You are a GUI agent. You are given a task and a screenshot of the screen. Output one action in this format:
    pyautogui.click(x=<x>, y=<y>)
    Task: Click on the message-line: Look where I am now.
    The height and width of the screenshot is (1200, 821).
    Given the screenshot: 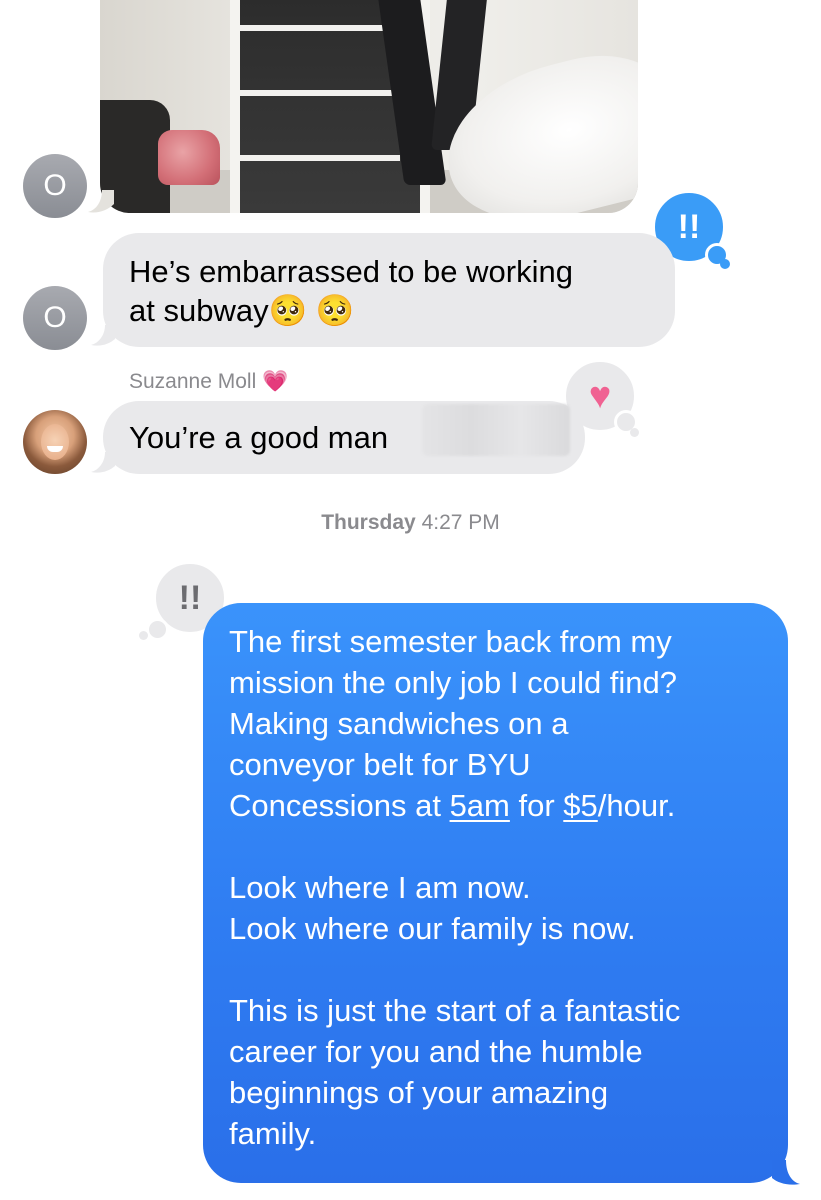 What is the action you would take?
    pyautogui.click(x=380, y=887)
    